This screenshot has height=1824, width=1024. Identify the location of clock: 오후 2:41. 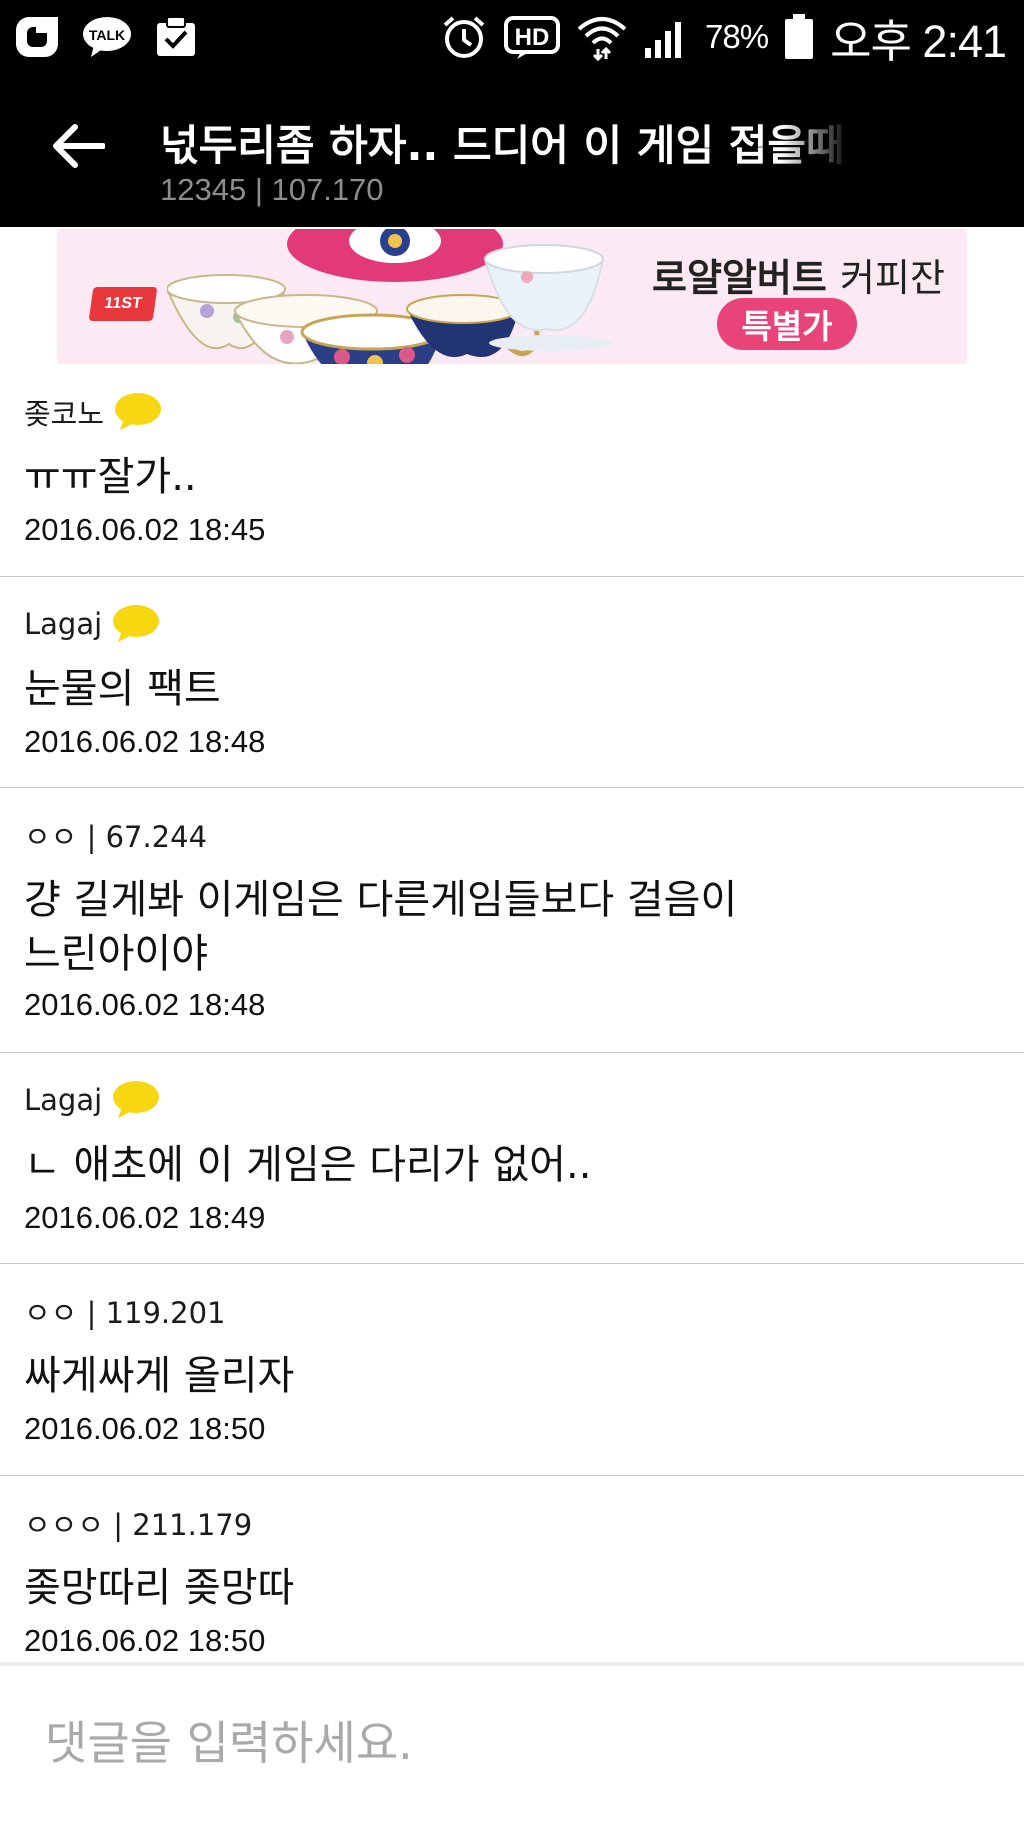
(918, 41).